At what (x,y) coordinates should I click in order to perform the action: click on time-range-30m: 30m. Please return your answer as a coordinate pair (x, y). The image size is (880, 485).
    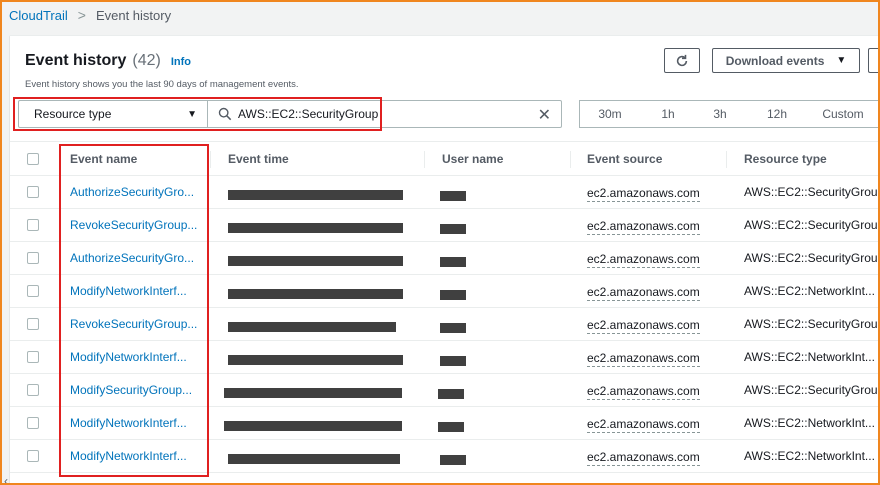
    Looking at the image, I should click on (610, 114).